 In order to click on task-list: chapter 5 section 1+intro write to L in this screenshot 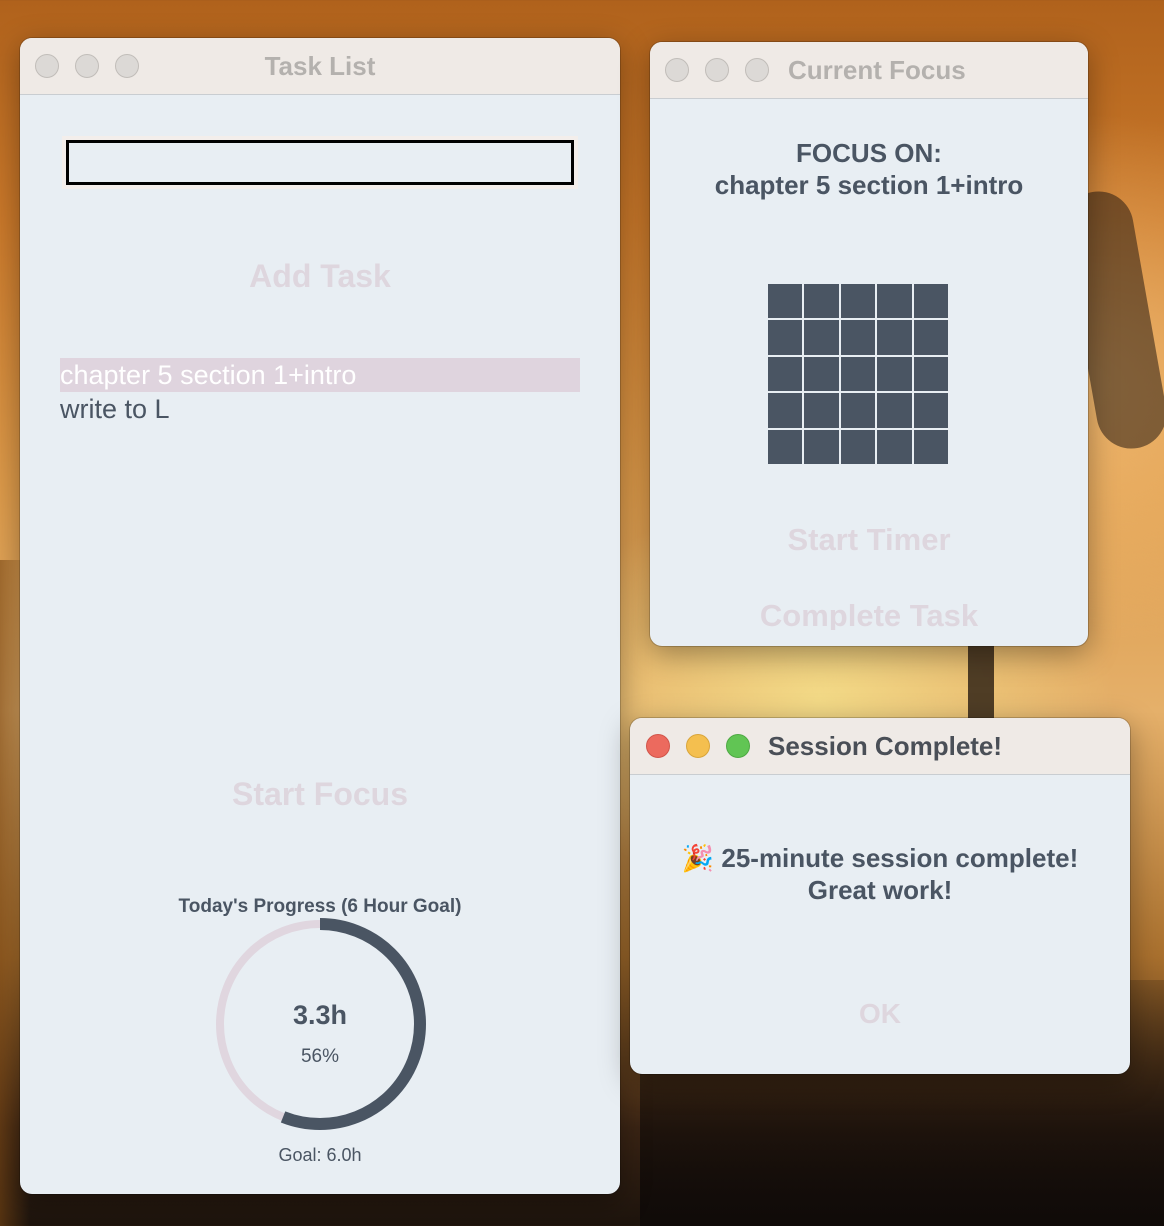, I will do `click(320, 392)`.